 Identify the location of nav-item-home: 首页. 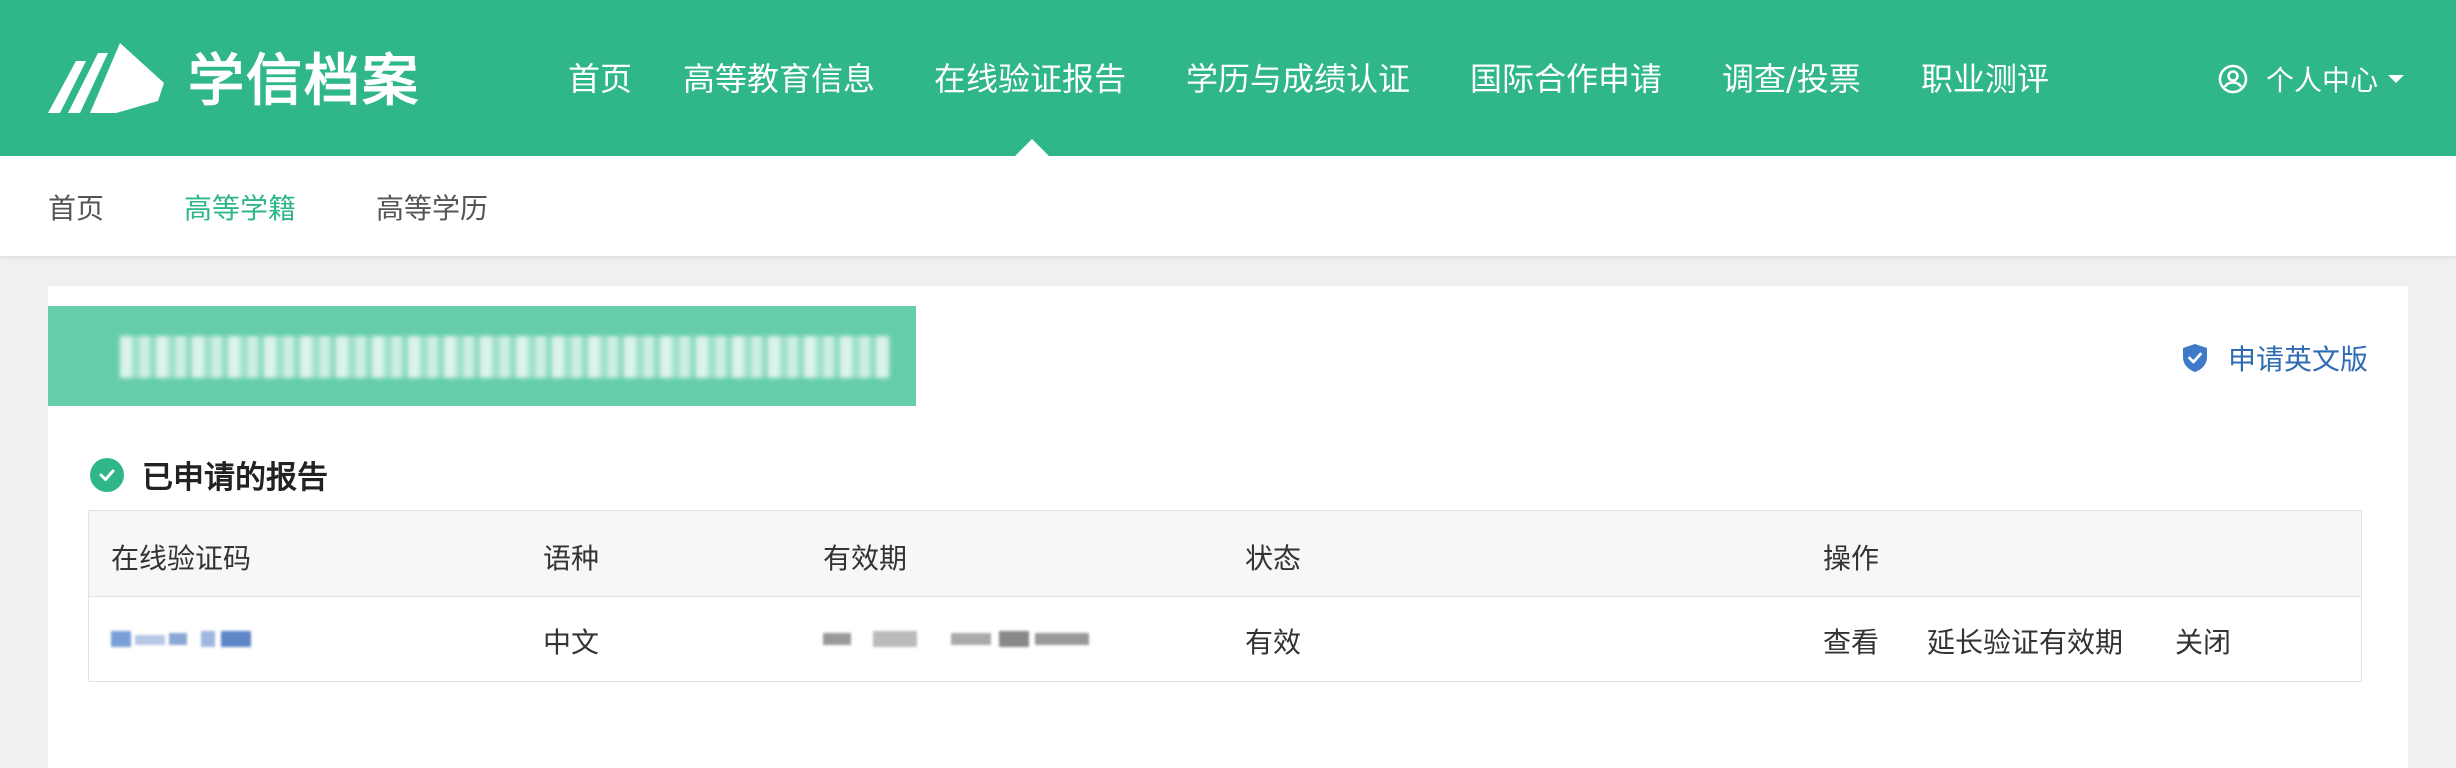
(600, 77).